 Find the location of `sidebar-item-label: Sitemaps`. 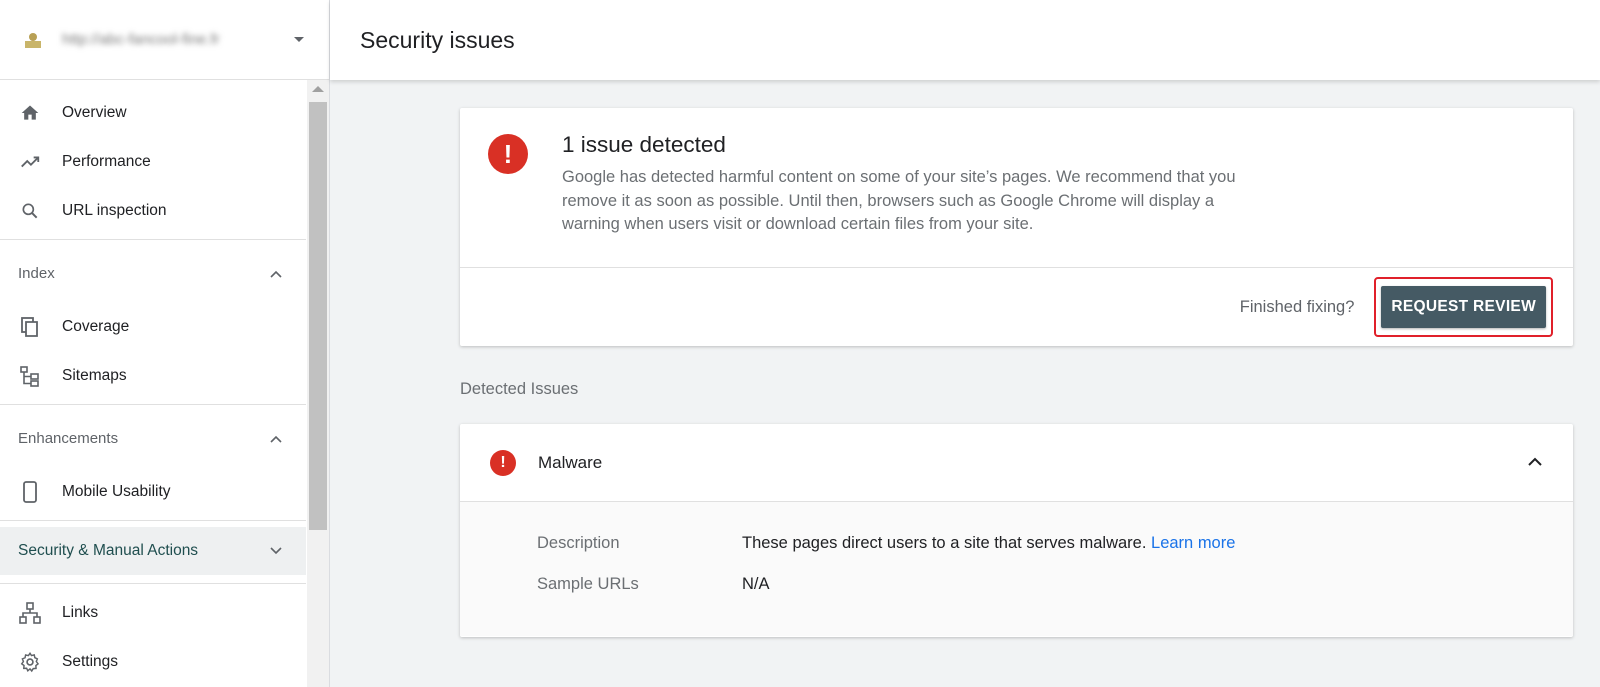

sidebar-item-label: Sitemaps is located at coordinates (94, 375).